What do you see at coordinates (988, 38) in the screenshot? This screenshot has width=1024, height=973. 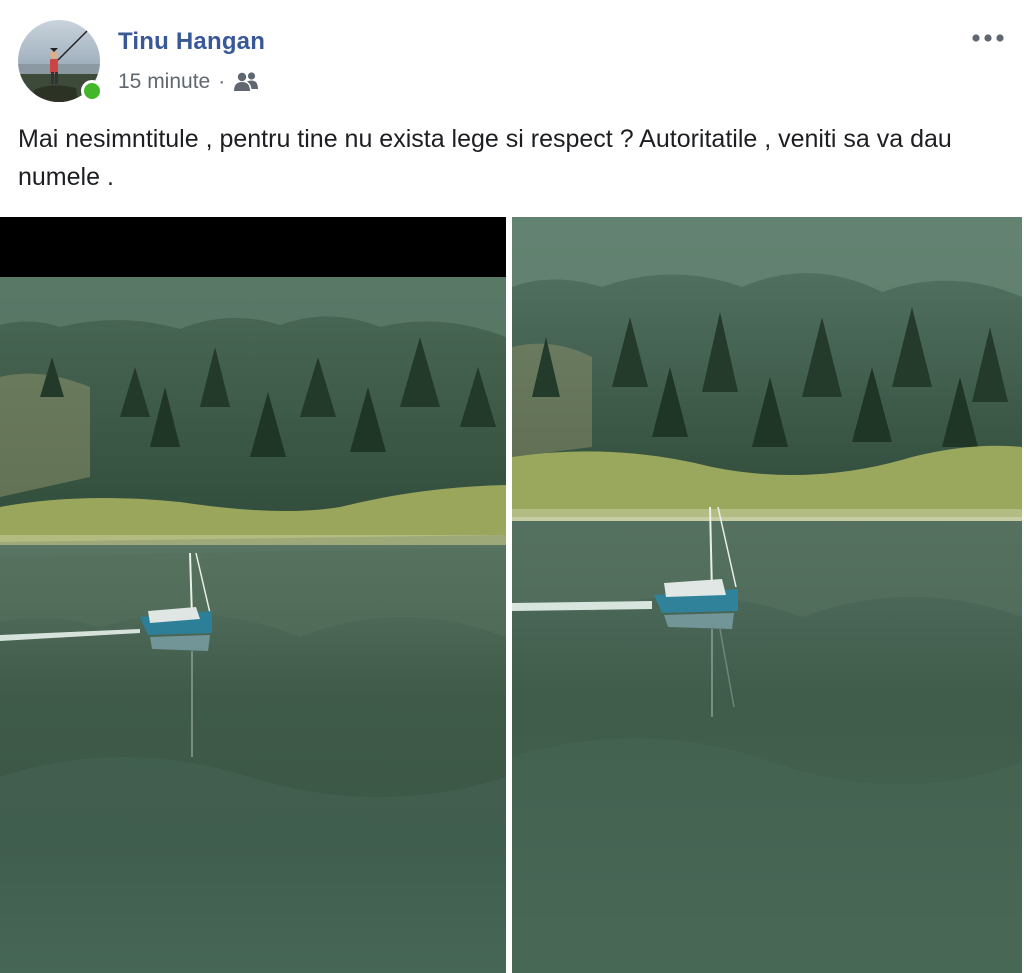 I see `more-options-icon` at bounding box center [988, 38].